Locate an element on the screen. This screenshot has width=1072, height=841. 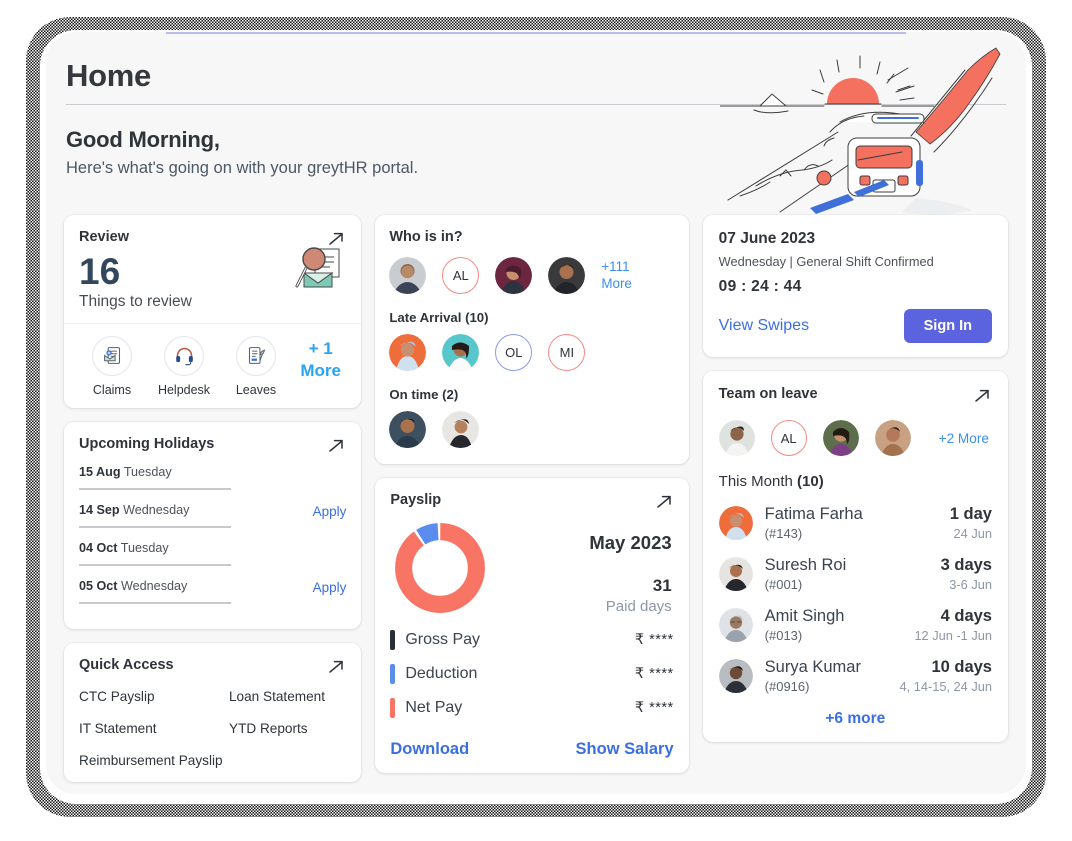
team-on-leave-name: Amit Singh is located at coordinates (804, 616).